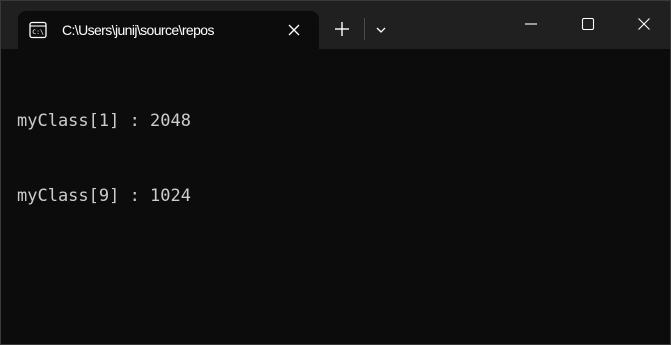  What do you see at coordinates (342, 29) in the screenshot?
I see `plus-icon` at bounding box center [342, 29].